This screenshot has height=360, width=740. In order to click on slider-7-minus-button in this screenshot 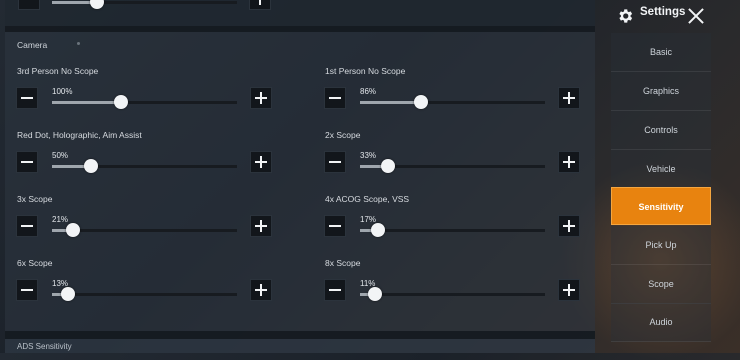, I will do `click(27, 290)`.